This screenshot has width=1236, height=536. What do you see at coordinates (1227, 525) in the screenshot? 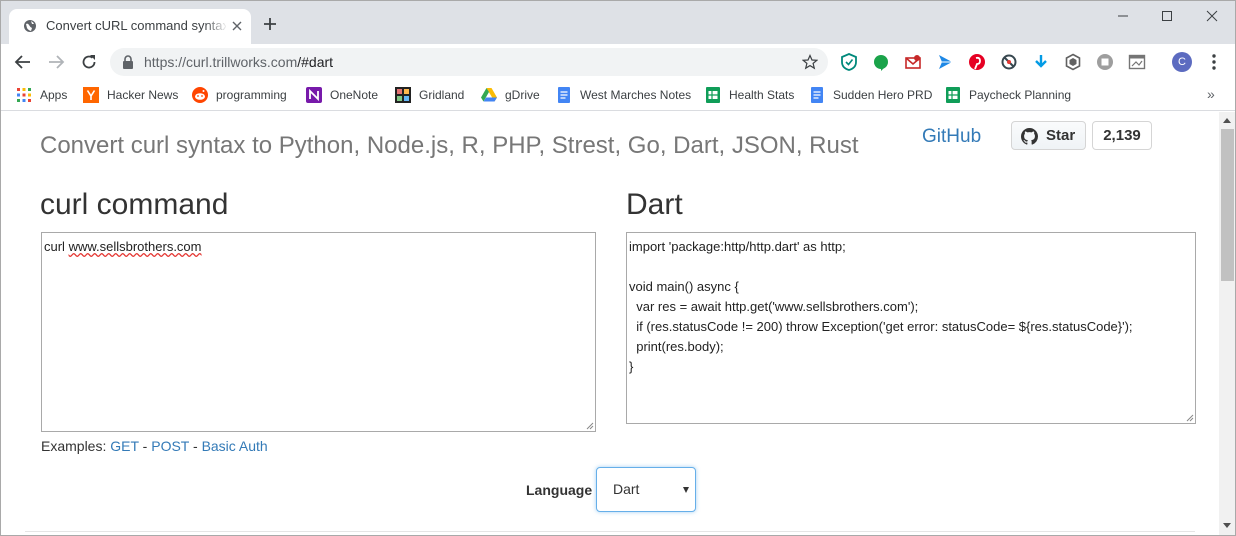
I see `scroll-down-arrow-icon` at bounding box center [1227, 525].